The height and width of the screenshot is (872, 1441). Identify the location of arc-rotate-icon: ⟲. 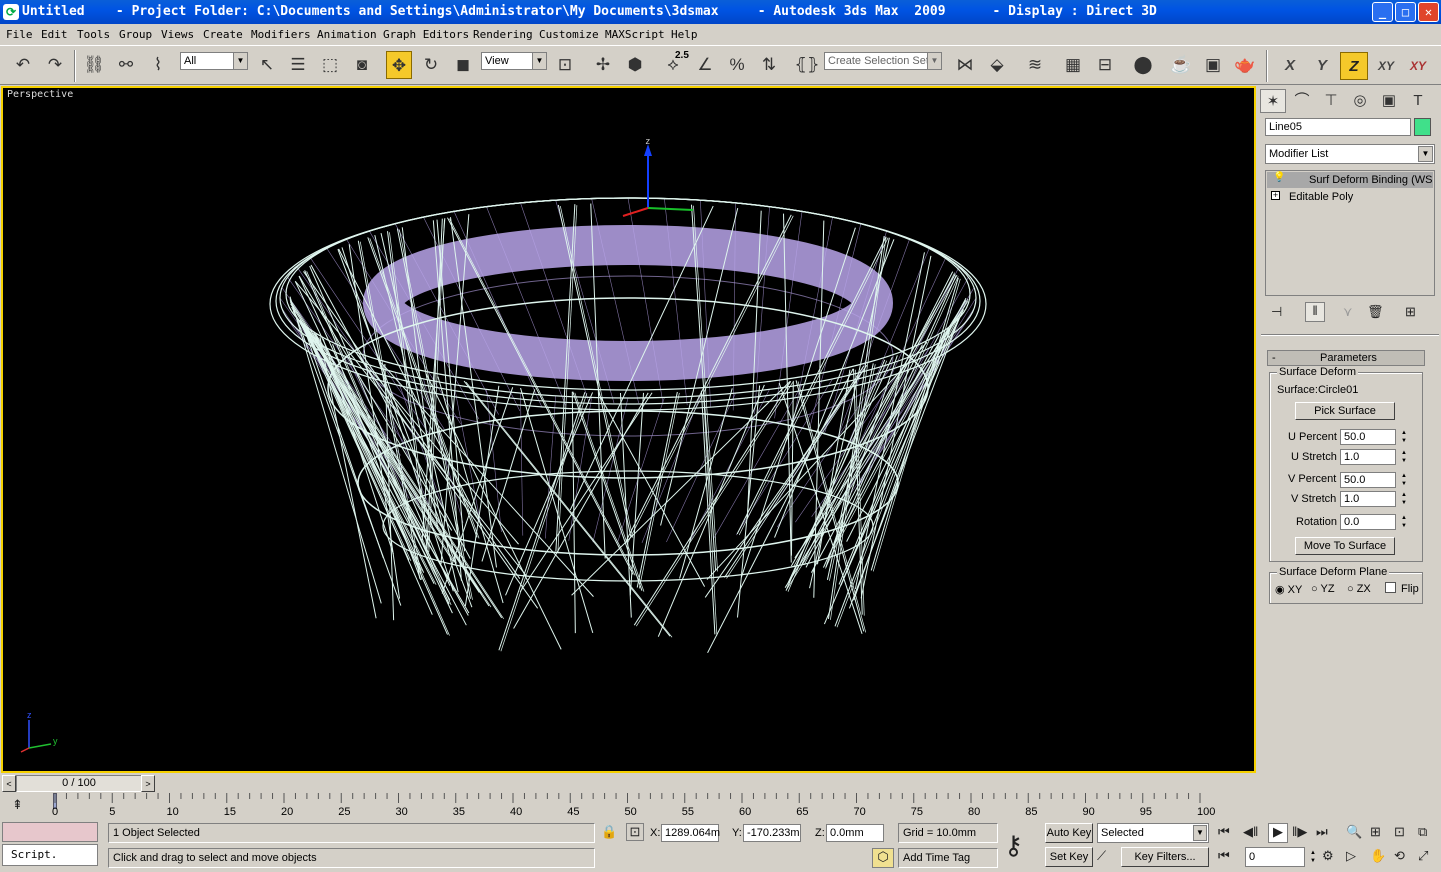
(1399, 856).